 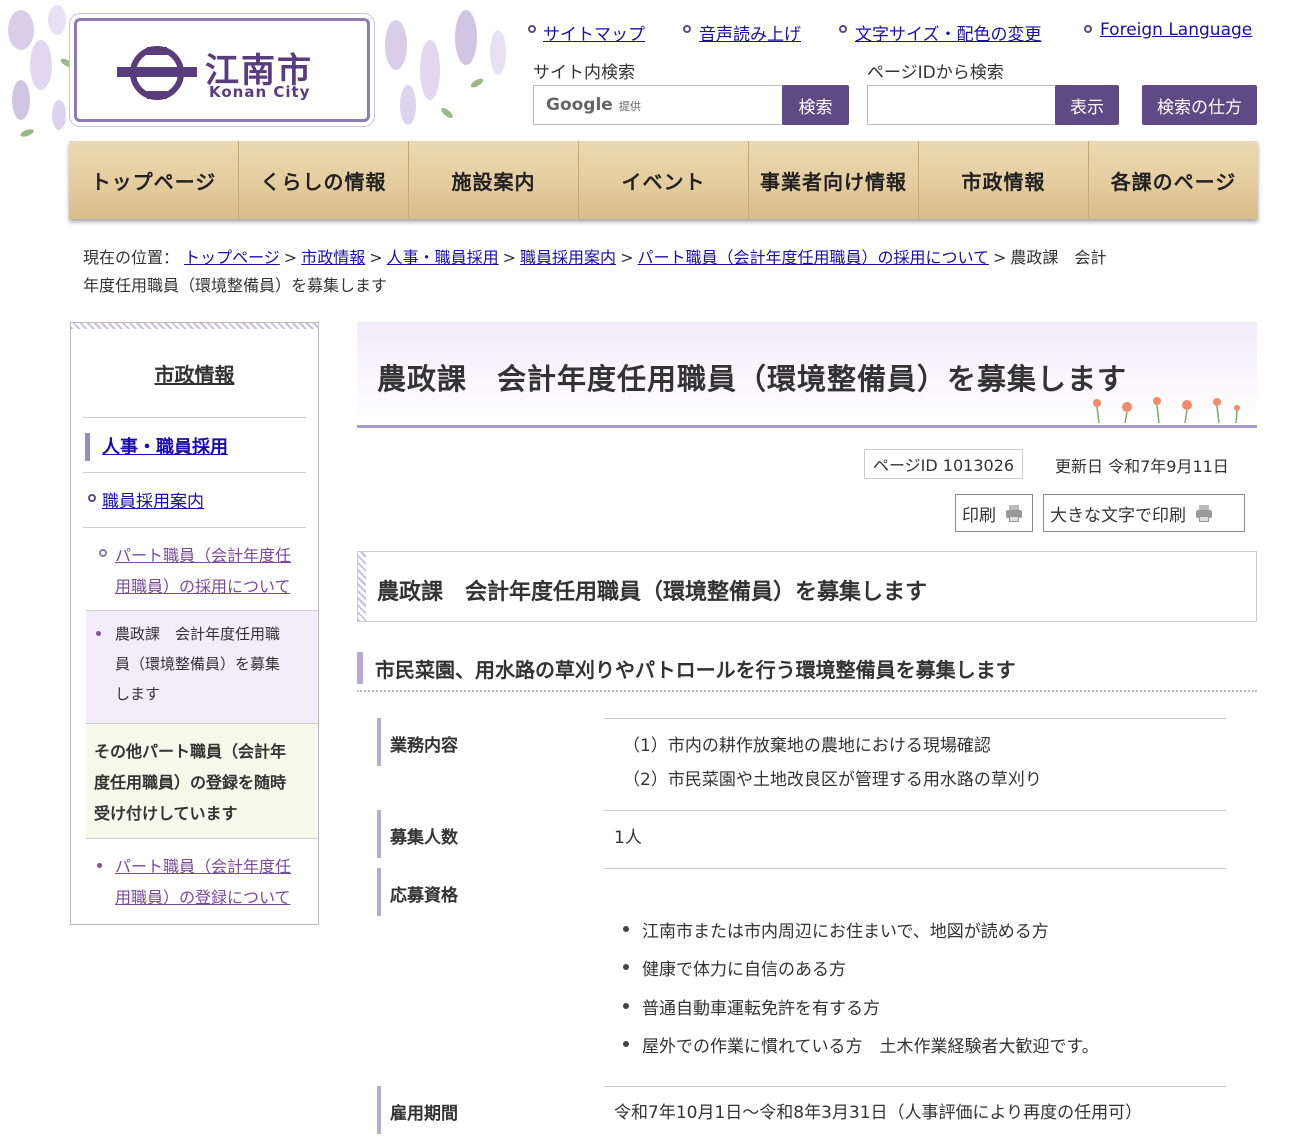 What do you see at coordinates (417, 834) in the screenshot?
I see `count-label: 募集人数` at bounding box center [417, 834].